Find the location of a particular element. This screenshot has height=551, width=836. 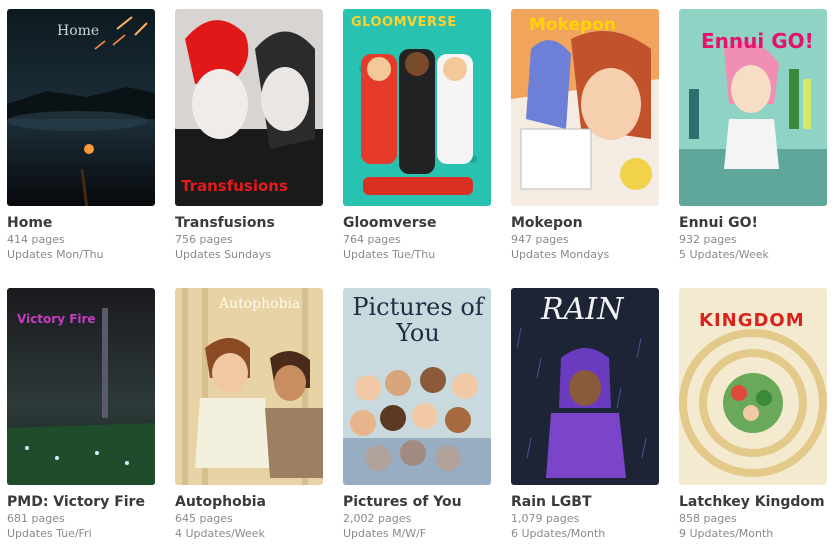

comic-title: Latchkey Kingdom is located at coordinates (757, 502).